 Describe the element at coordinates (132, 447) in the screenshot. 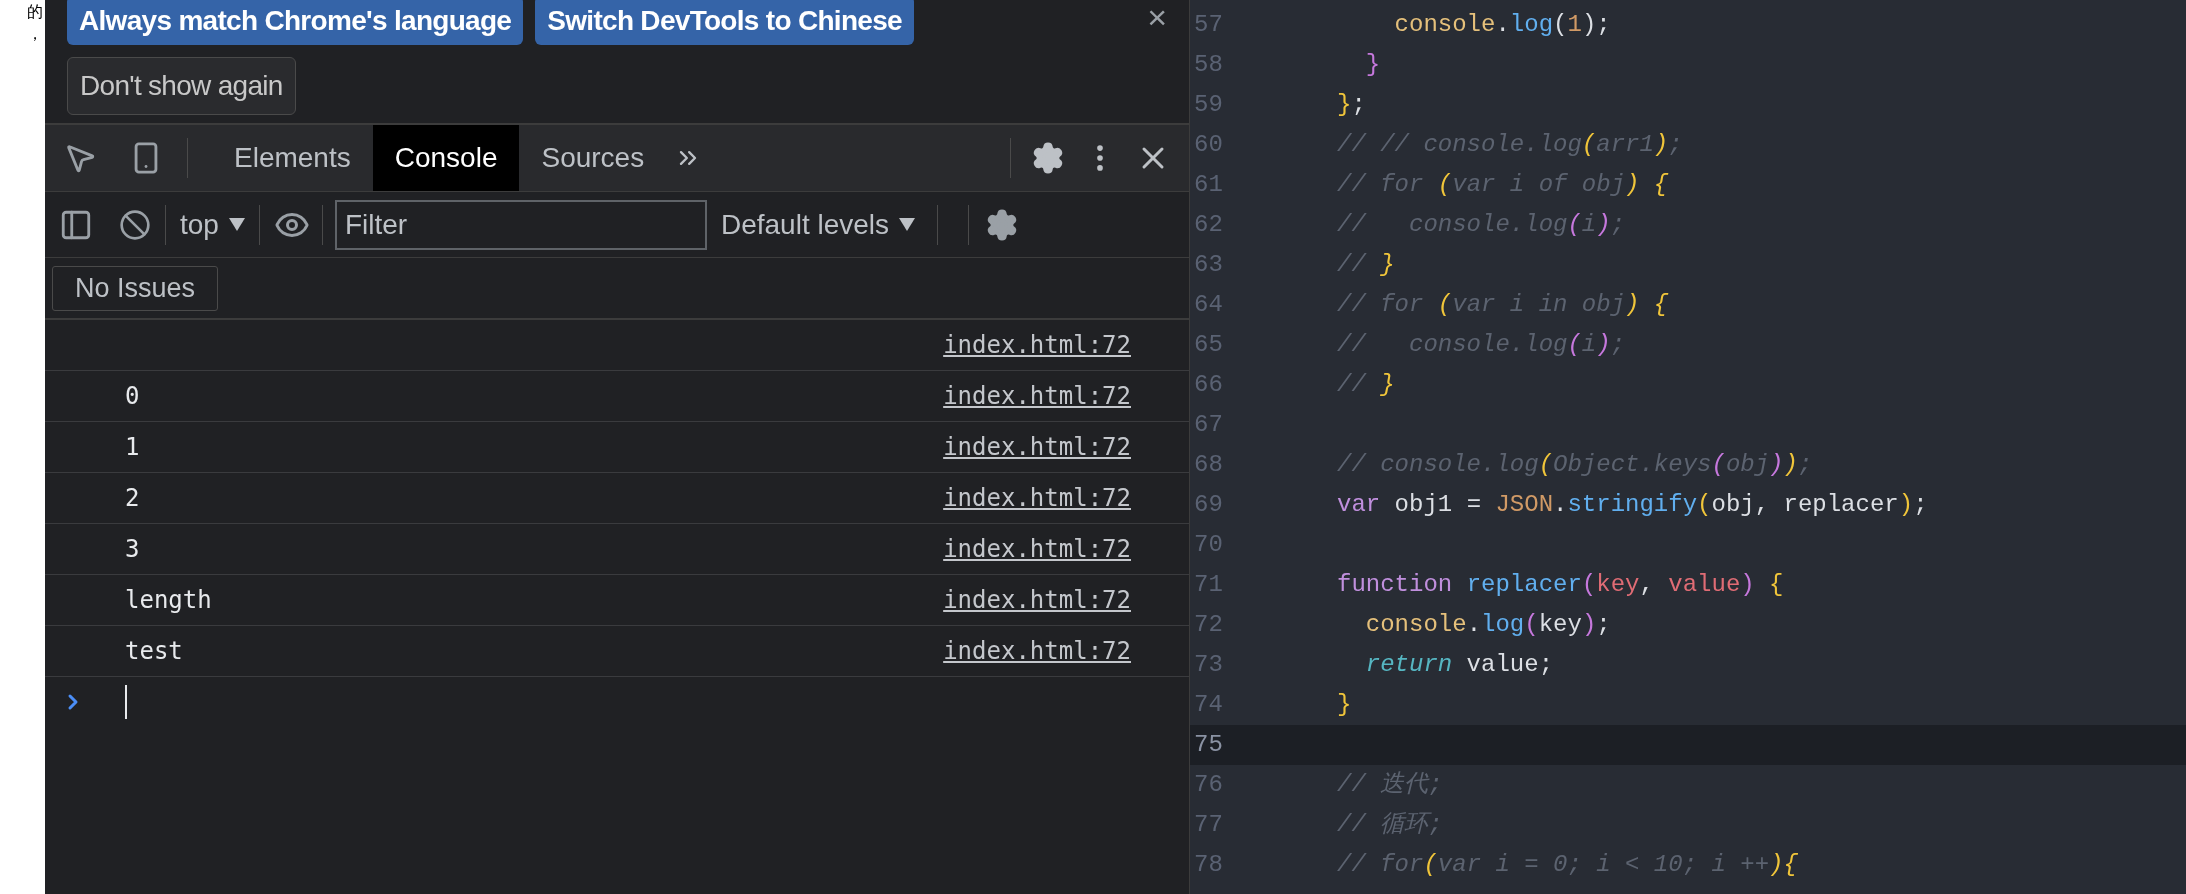

I see `log-message: 1` at that location.